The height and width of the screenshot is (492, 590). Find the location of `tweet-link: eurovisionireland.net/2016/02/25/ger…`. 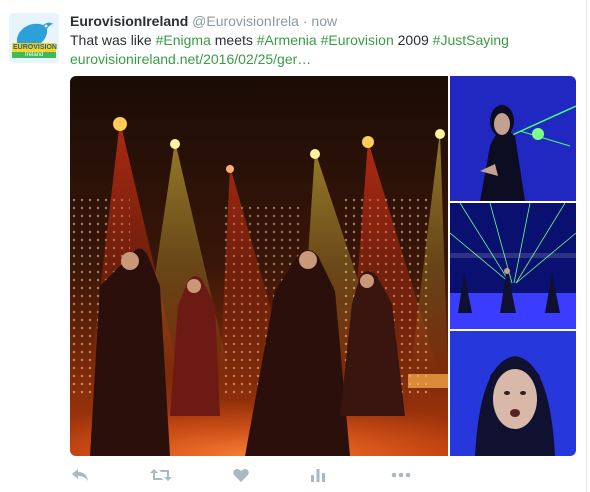

tweet-link: eurovisionireland.net/2016/02/25/ger… is located at coordinates (190, 59).